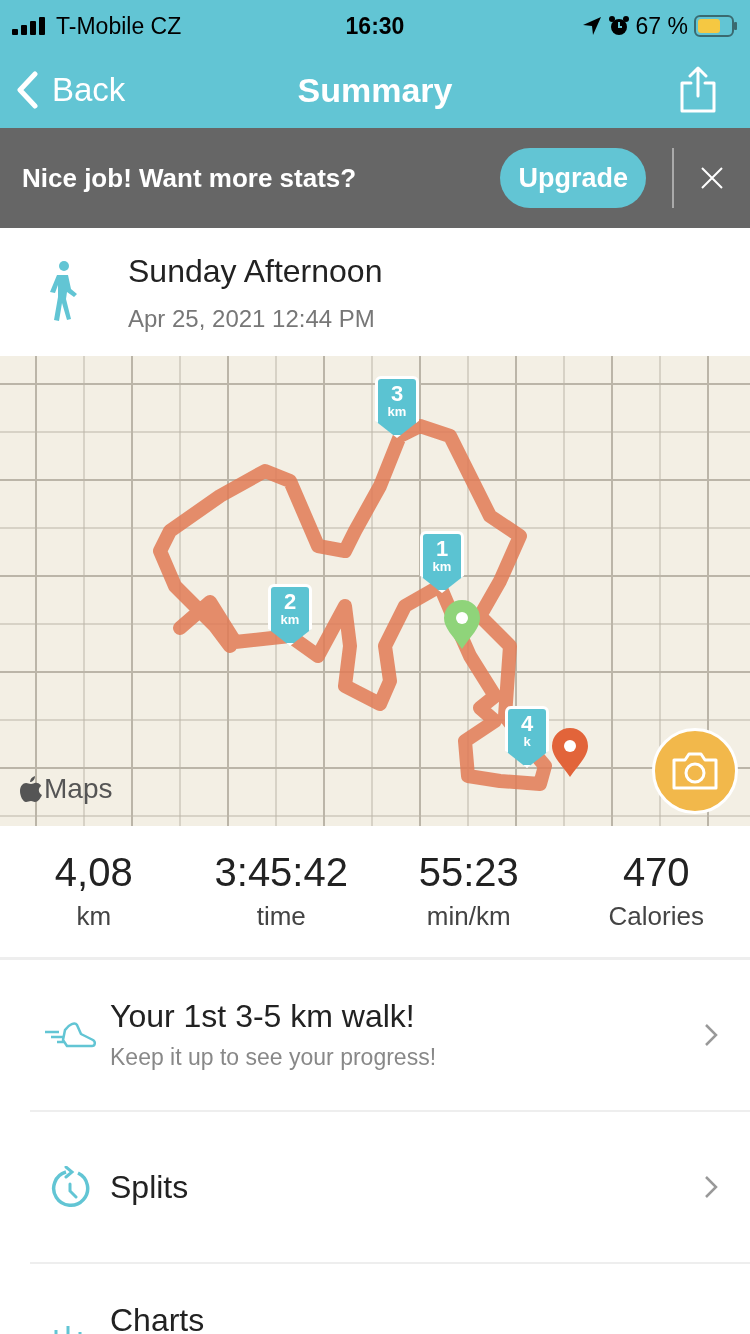 The image size is (750, 1334). Describe the element at coordinates (390, 1298) in the screenshot. I see `list-row: Charts` at that location.